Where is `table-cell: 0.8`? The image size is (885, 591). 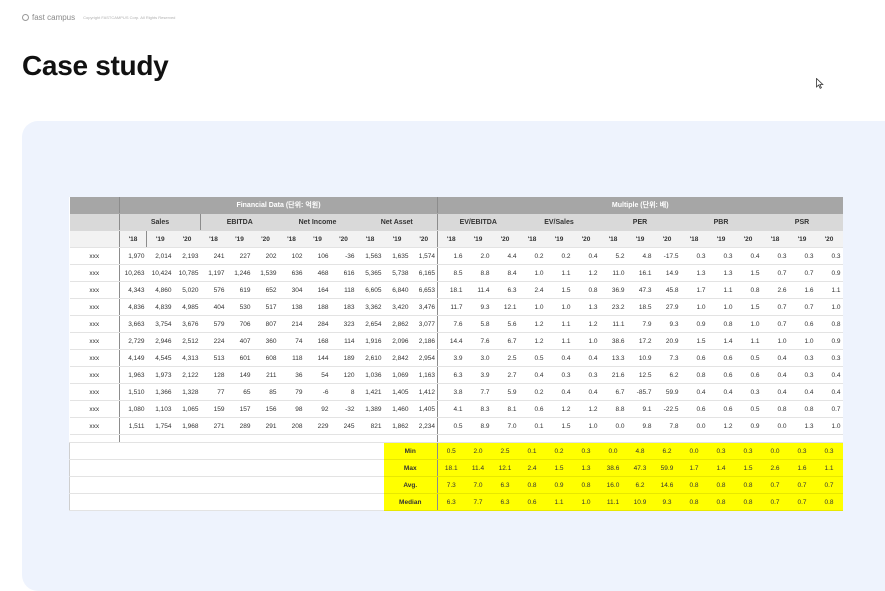 table-cell: 0.8 is located at coordinates (748, 290).